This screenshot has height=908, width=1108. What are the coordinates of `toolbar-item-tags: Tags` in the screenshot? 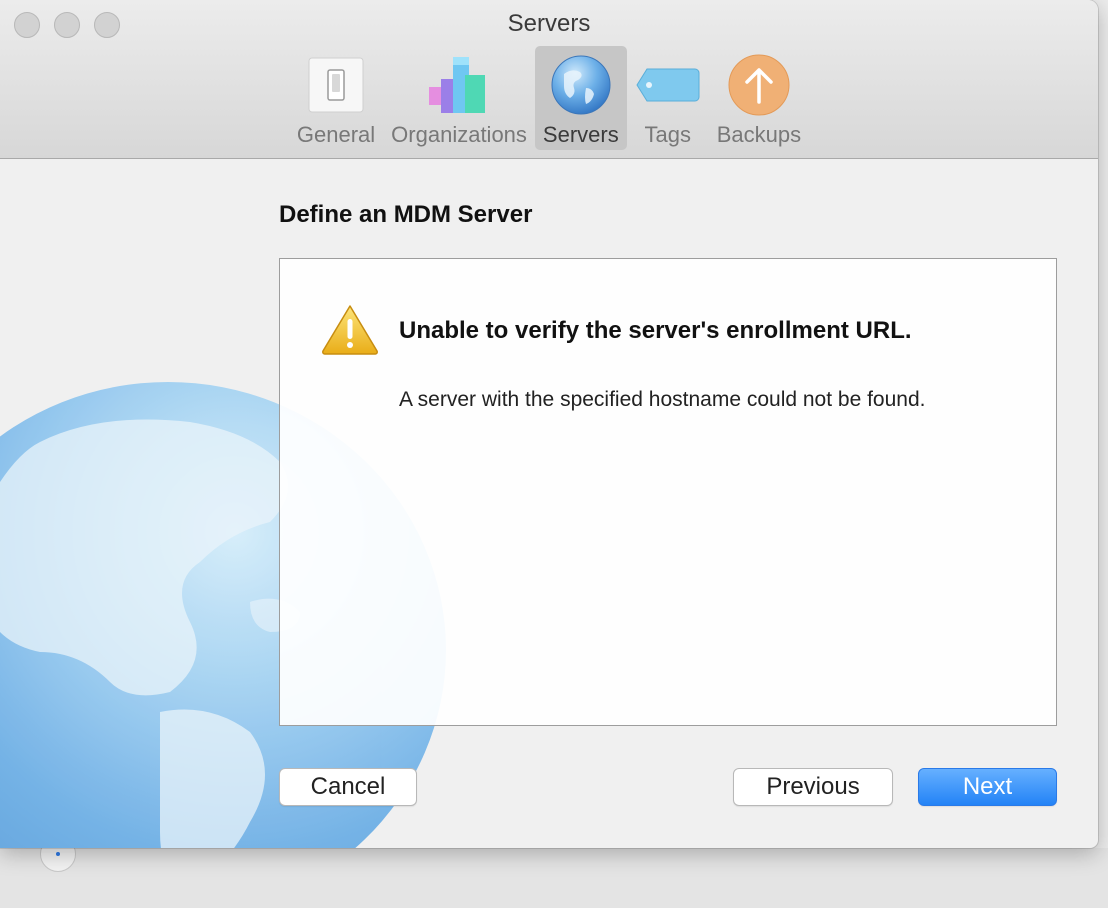 It's located at (668, 98).